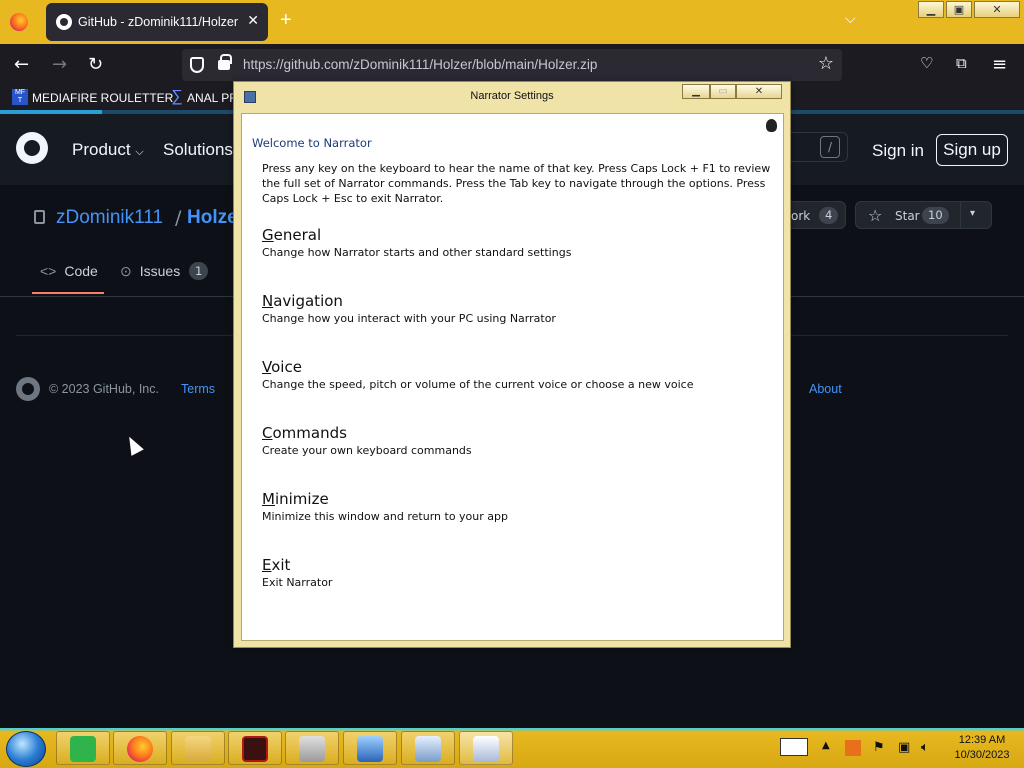  I want to click on taskbar-file-explorer, so click(198, 748).